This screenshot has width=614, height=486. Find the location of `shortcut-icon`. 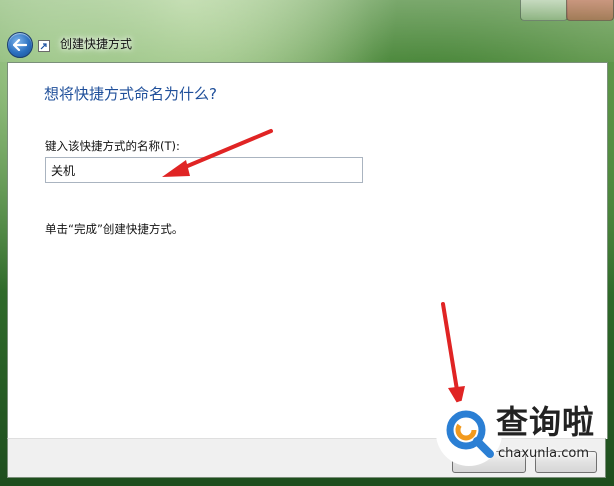

shortcut-icon is located at coordinates (44, 46).